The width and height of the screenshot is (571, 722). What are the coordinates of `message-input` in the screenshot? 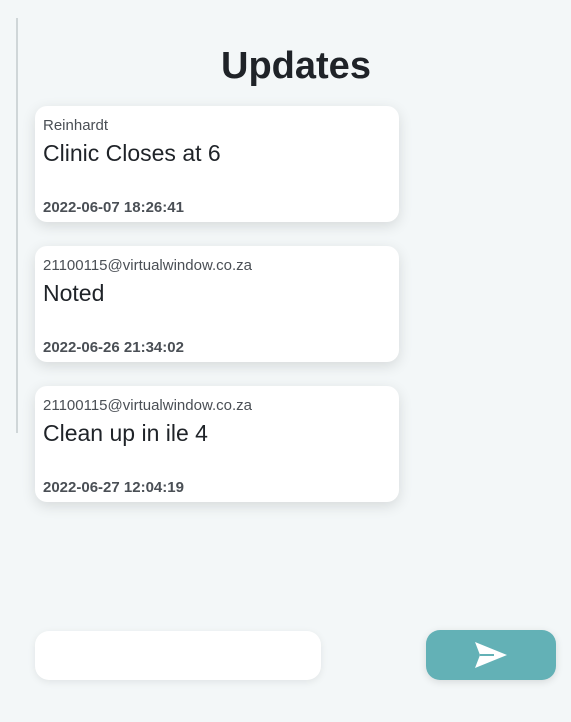 It's located at (178, 655).